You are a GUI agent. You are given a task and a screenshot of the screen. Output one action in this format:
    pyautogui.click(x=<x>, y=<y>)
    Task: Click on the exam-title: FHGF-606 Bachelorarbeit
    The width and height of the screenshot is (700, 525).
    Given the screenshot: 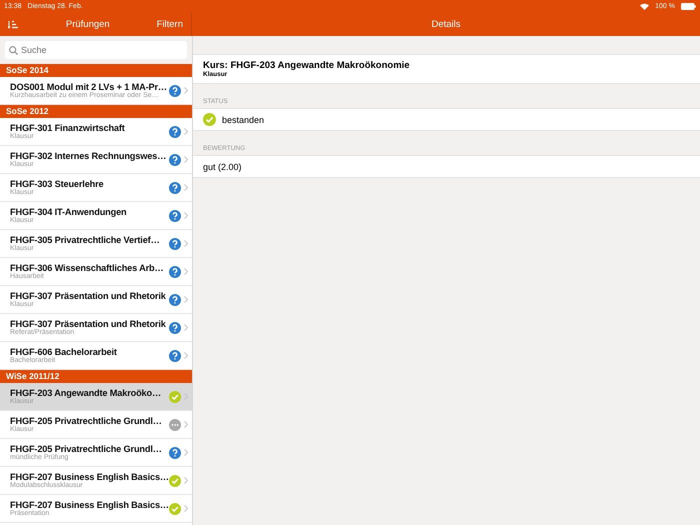 What is the action you would take?
    pyautogui.click(x=64, y=352)
    